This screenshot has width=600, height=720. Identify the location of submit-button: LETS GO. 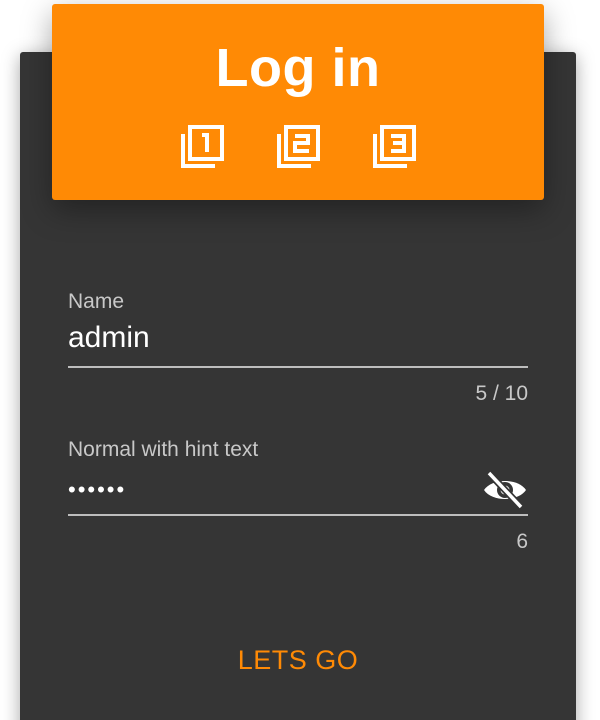
(298, 660).